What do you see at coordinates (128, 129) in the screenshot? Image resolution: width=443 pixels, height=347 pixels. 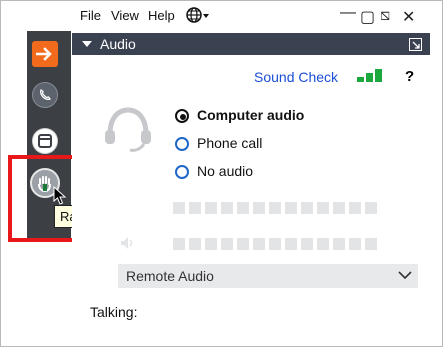 I see `headset-icon` at bounding box center [128, 129].